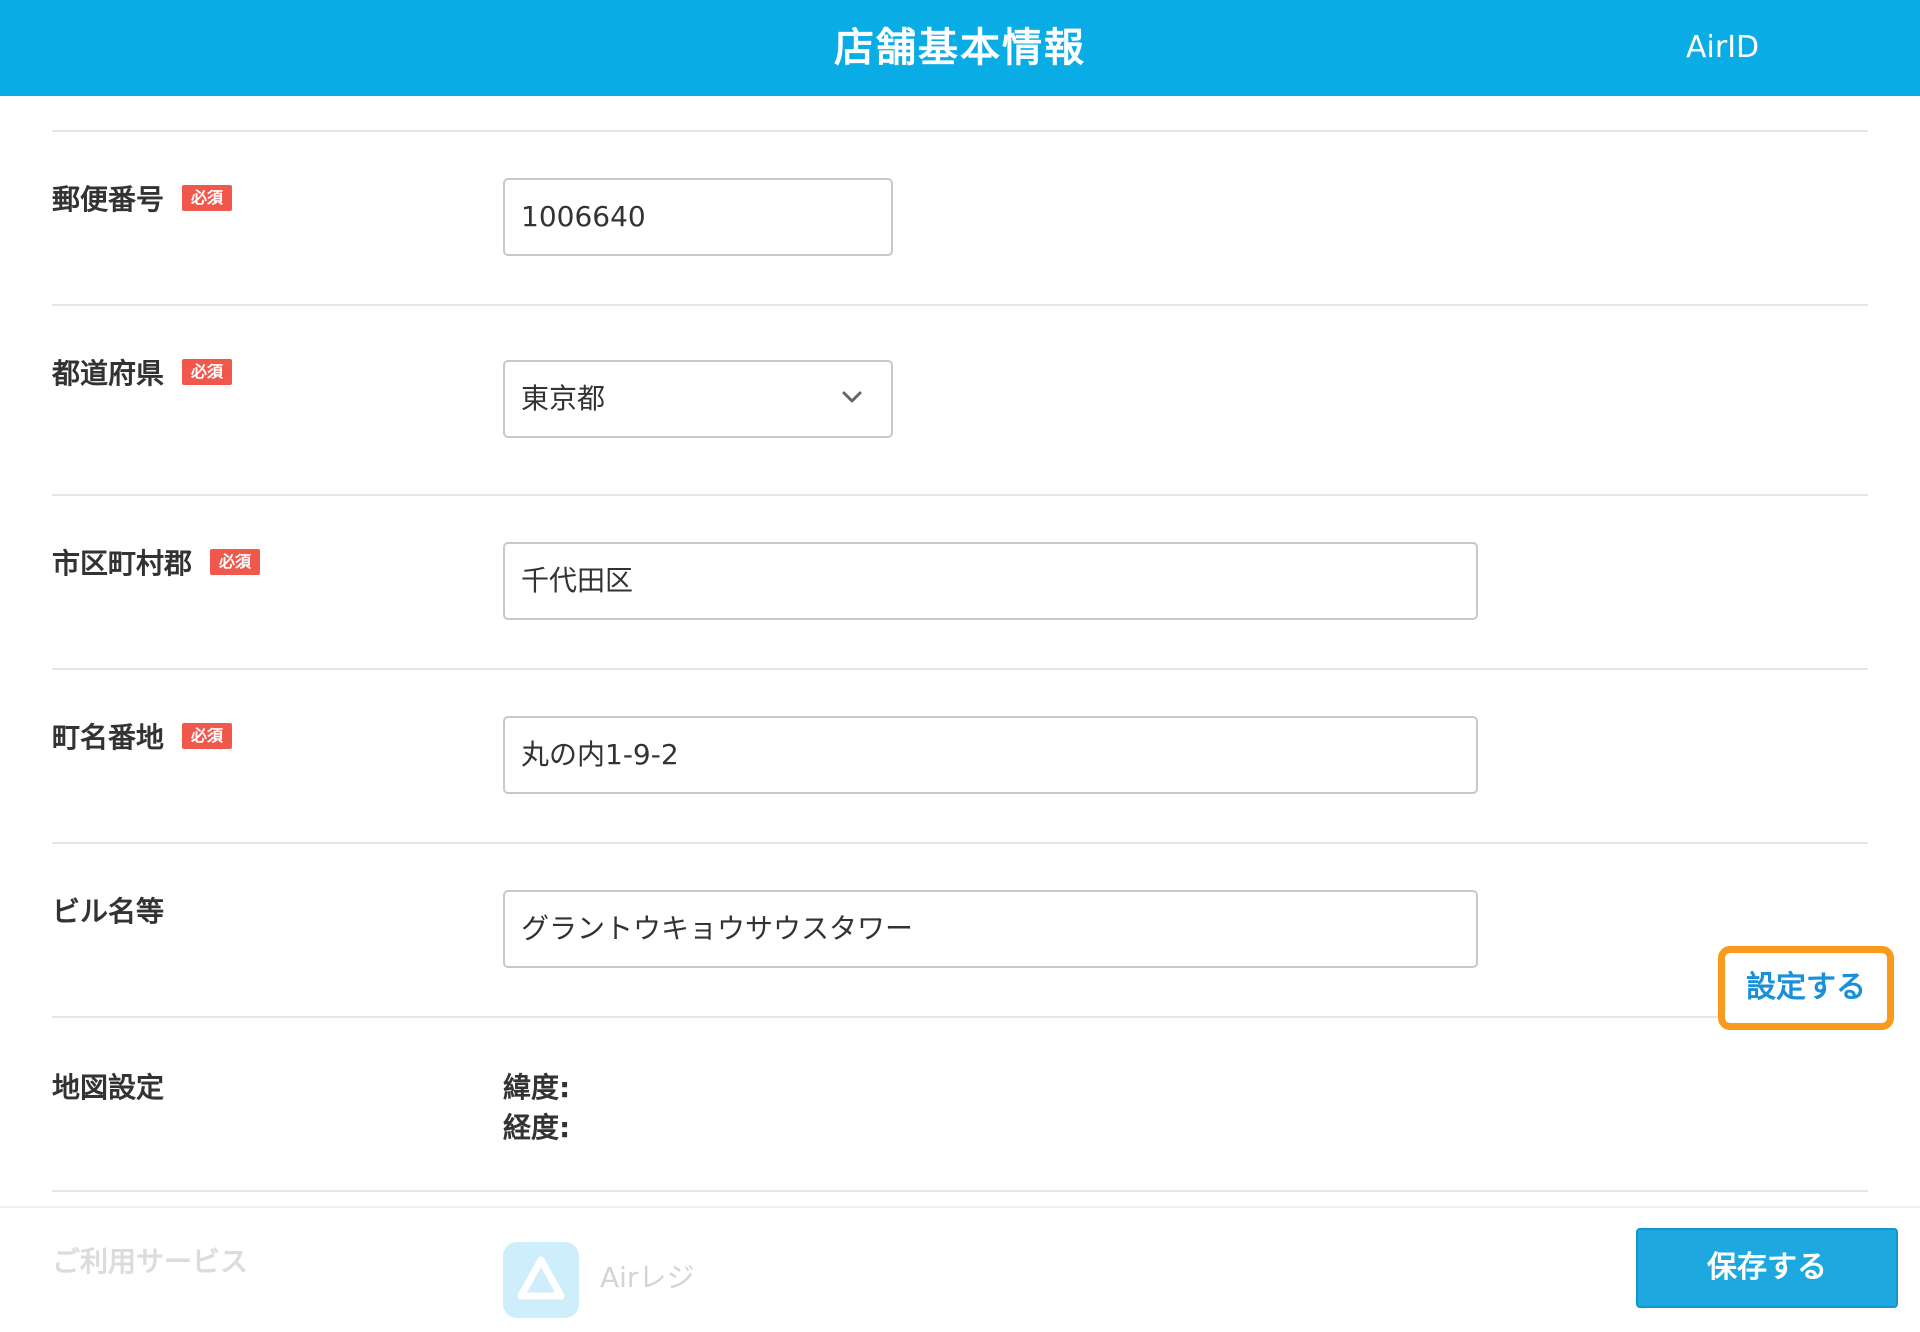 Image resolution: width=1920 pixels, height=1332 pixels. I want to click on prefecture-label-text: 都道府県, so click(108, 373).